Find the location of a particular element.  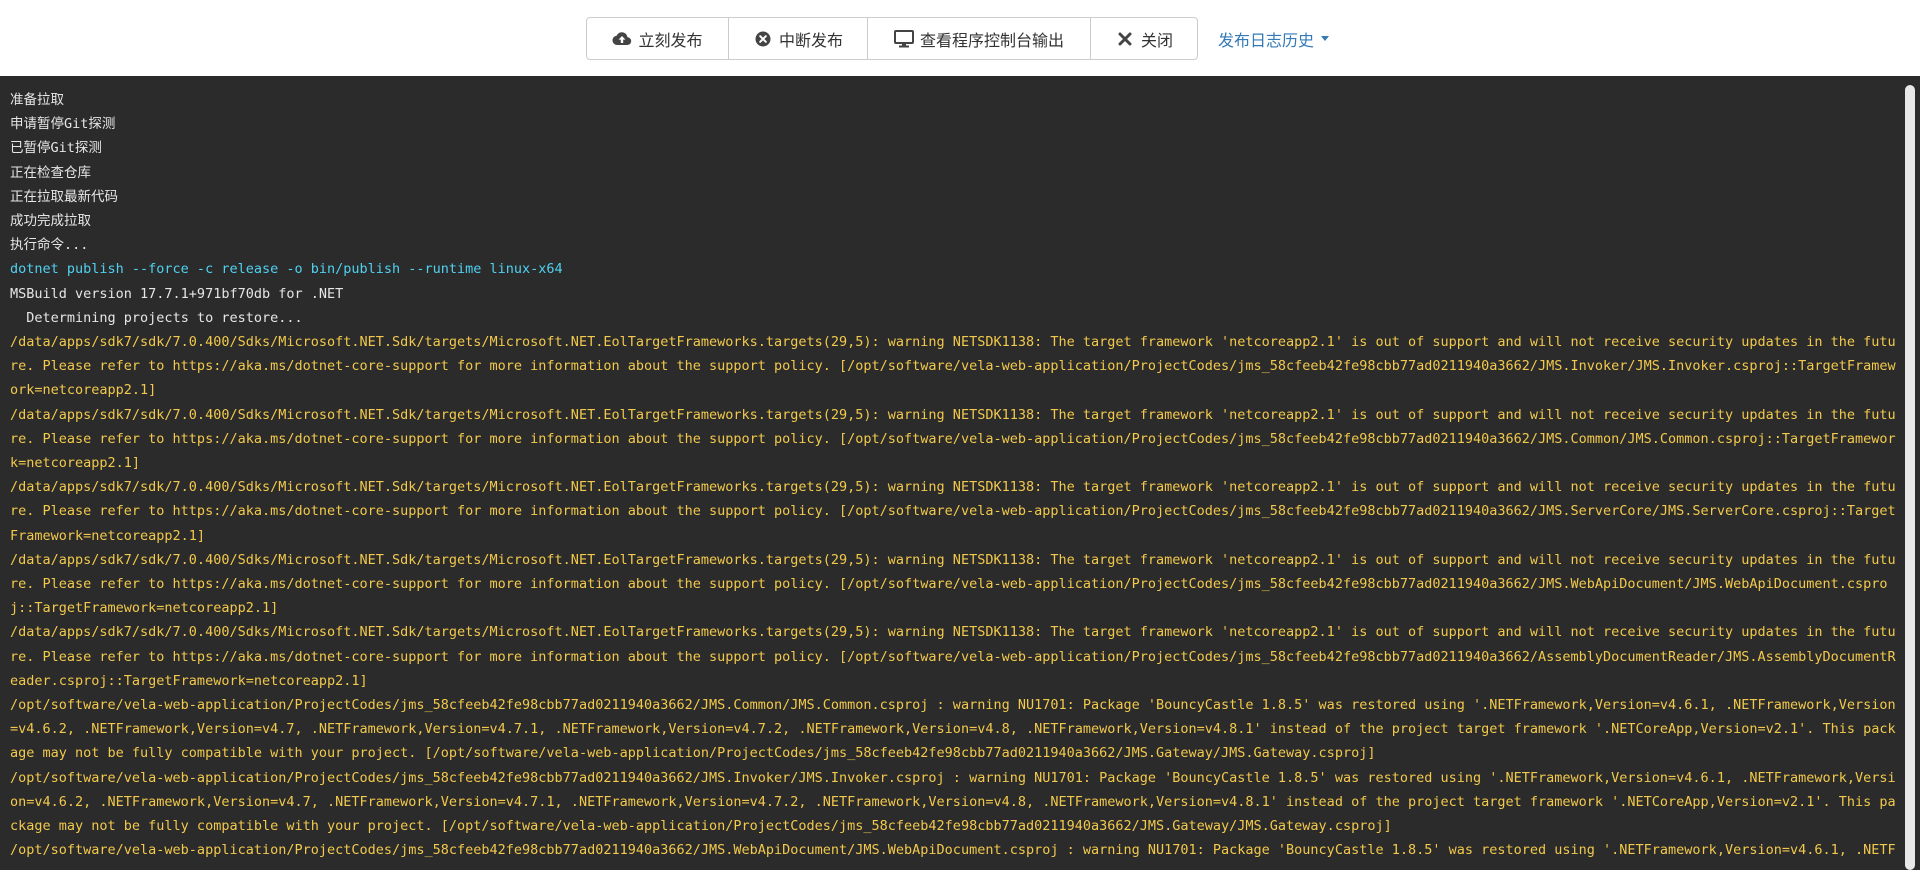

publish-now-label: 立刻发布 is located at coordinates (670, 40).